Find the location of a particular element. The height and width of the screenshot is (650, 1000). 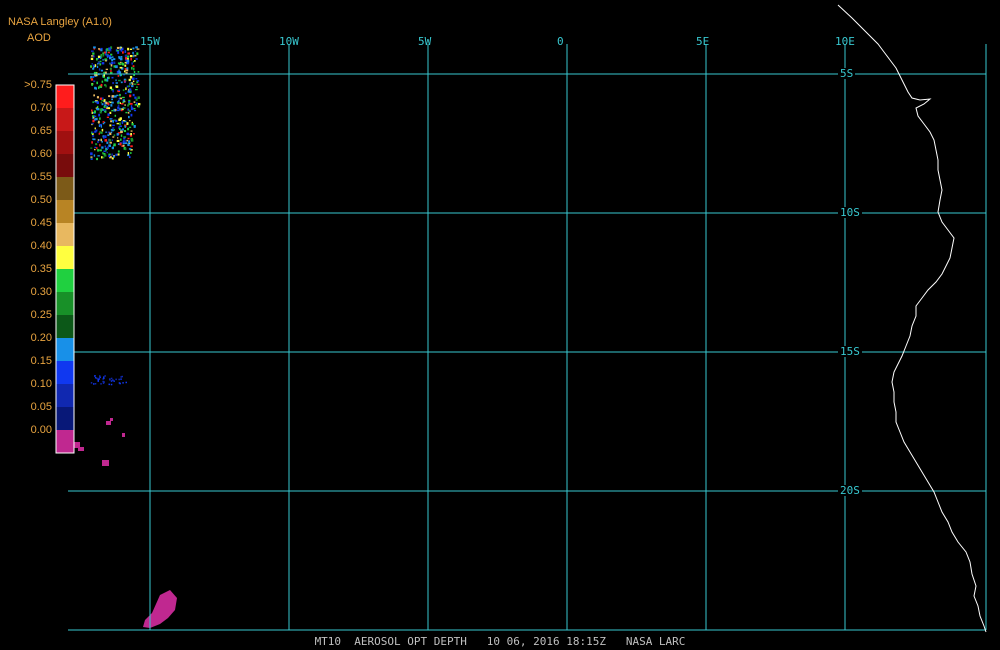

latitude-label: 20S is located at coordinates (850, 490).